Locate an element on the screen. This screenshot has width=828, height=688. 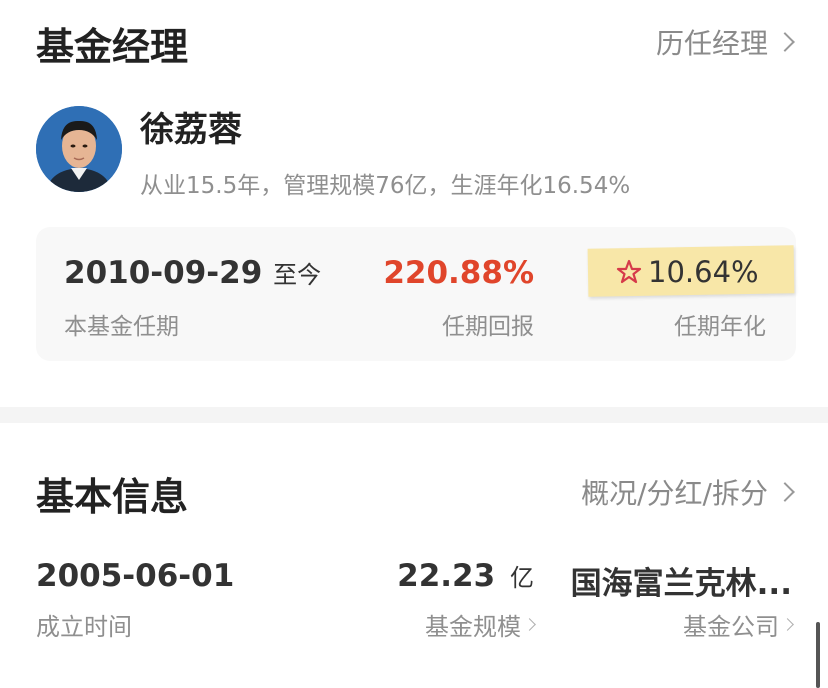
fund-company-link: 基金公司 is located at coordinates (738, 624).